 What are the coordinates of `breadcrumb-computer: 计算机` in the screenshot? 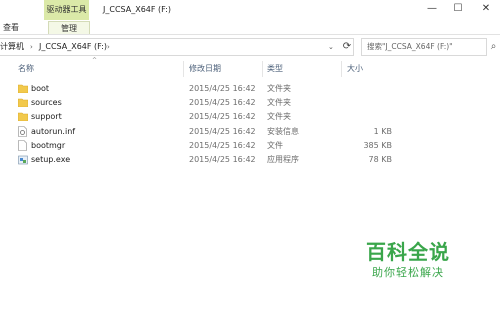 It's located at (12, 47).